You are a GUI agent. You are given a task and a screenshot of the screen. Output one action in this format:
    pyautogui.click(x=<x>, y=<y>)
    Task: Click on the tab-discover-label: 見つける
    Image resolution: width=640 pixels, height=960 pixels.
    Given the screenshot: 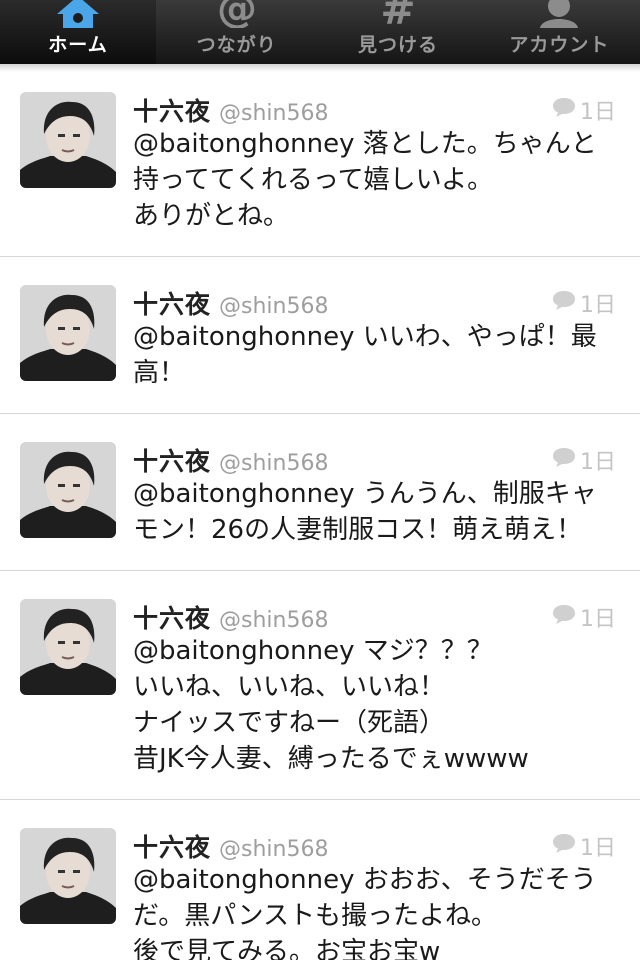 What is the action you would take?
    pyautogui.click(x=397, y=45)
    